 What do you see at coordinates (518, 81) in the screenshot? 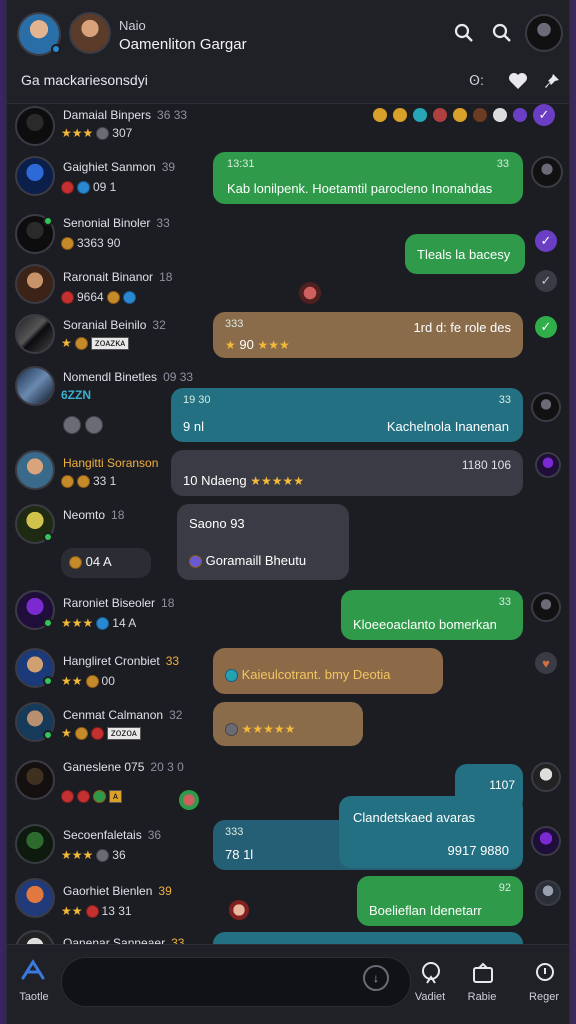
I see `heart-icon` at bounding box center [518, 81].